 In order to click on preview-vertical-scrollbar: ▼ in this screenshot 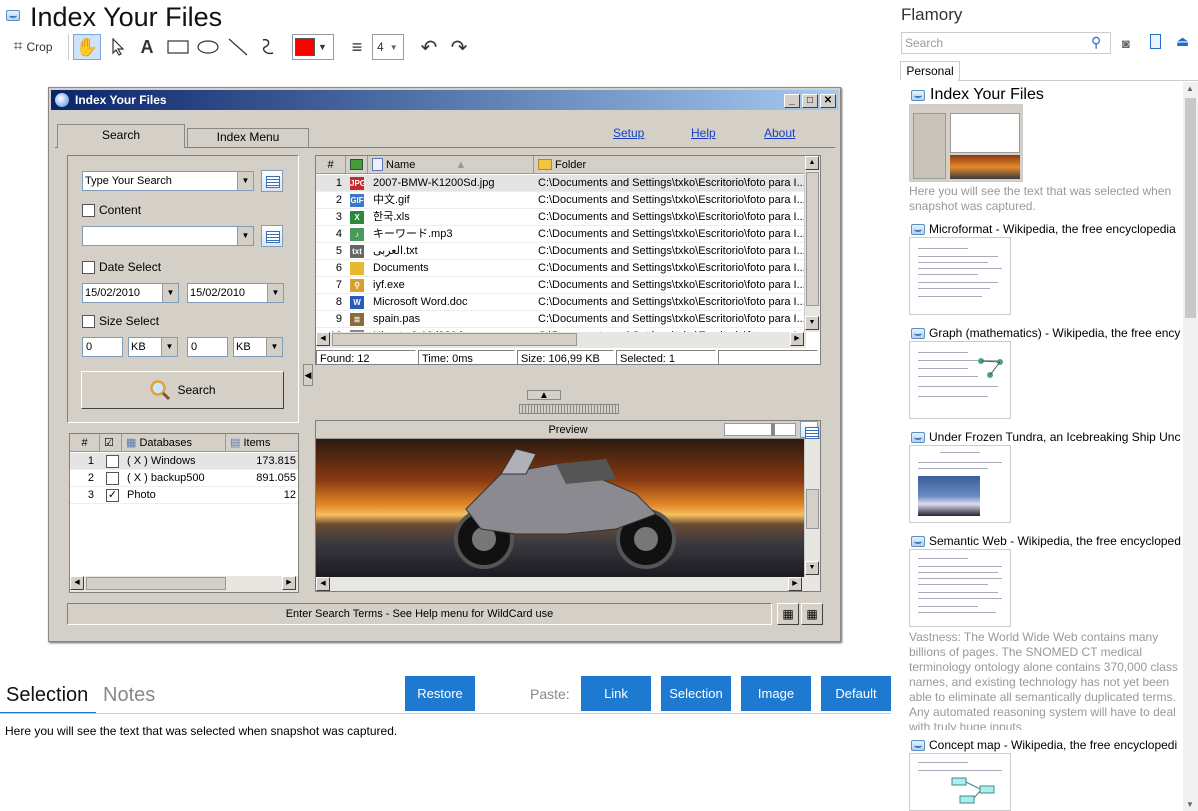, I will do `click(812, 508)`.